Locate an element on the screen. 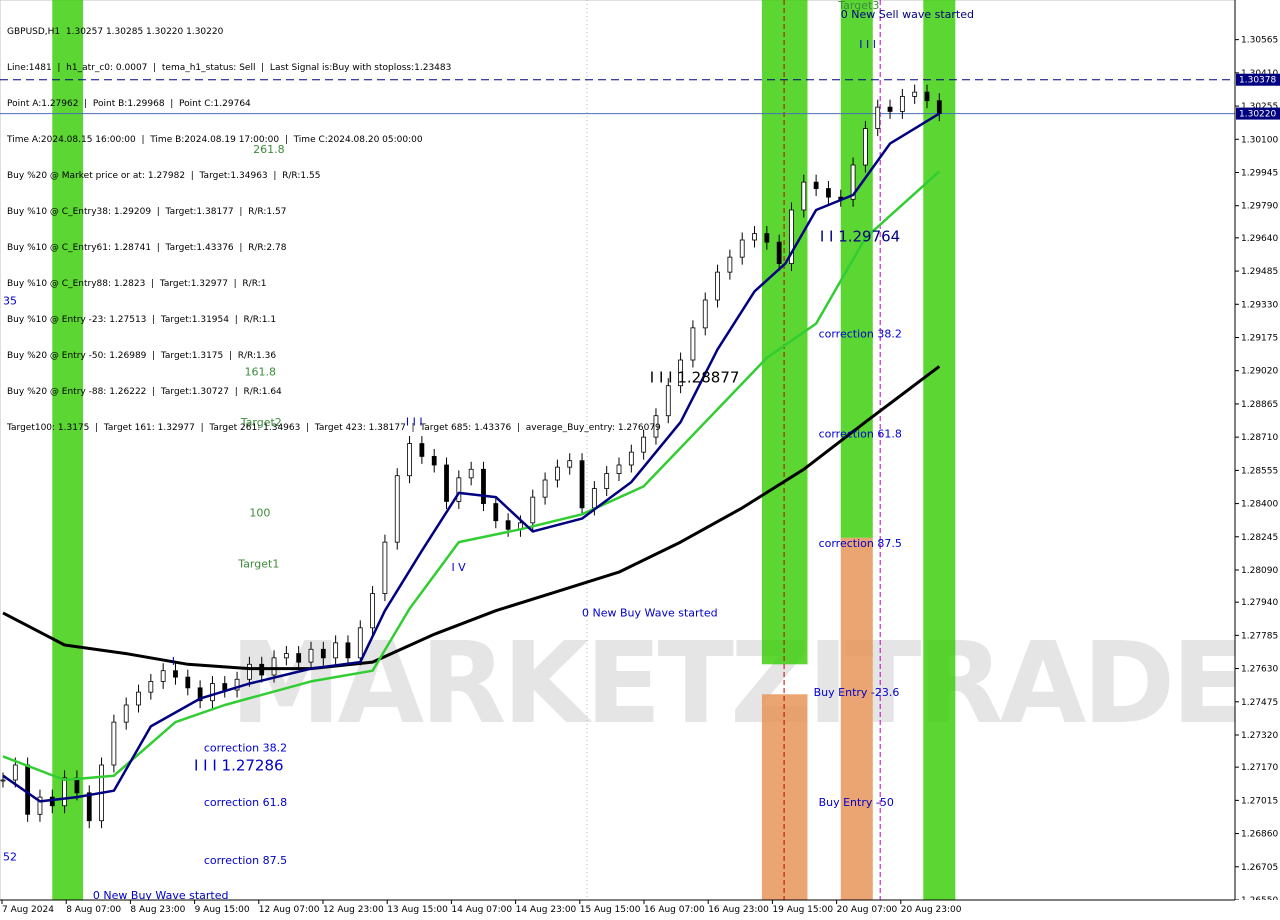 The height and width of the screenshot is (920, 1280). price-tick-label: 1.30565 is located at coordinates (1259, 41).